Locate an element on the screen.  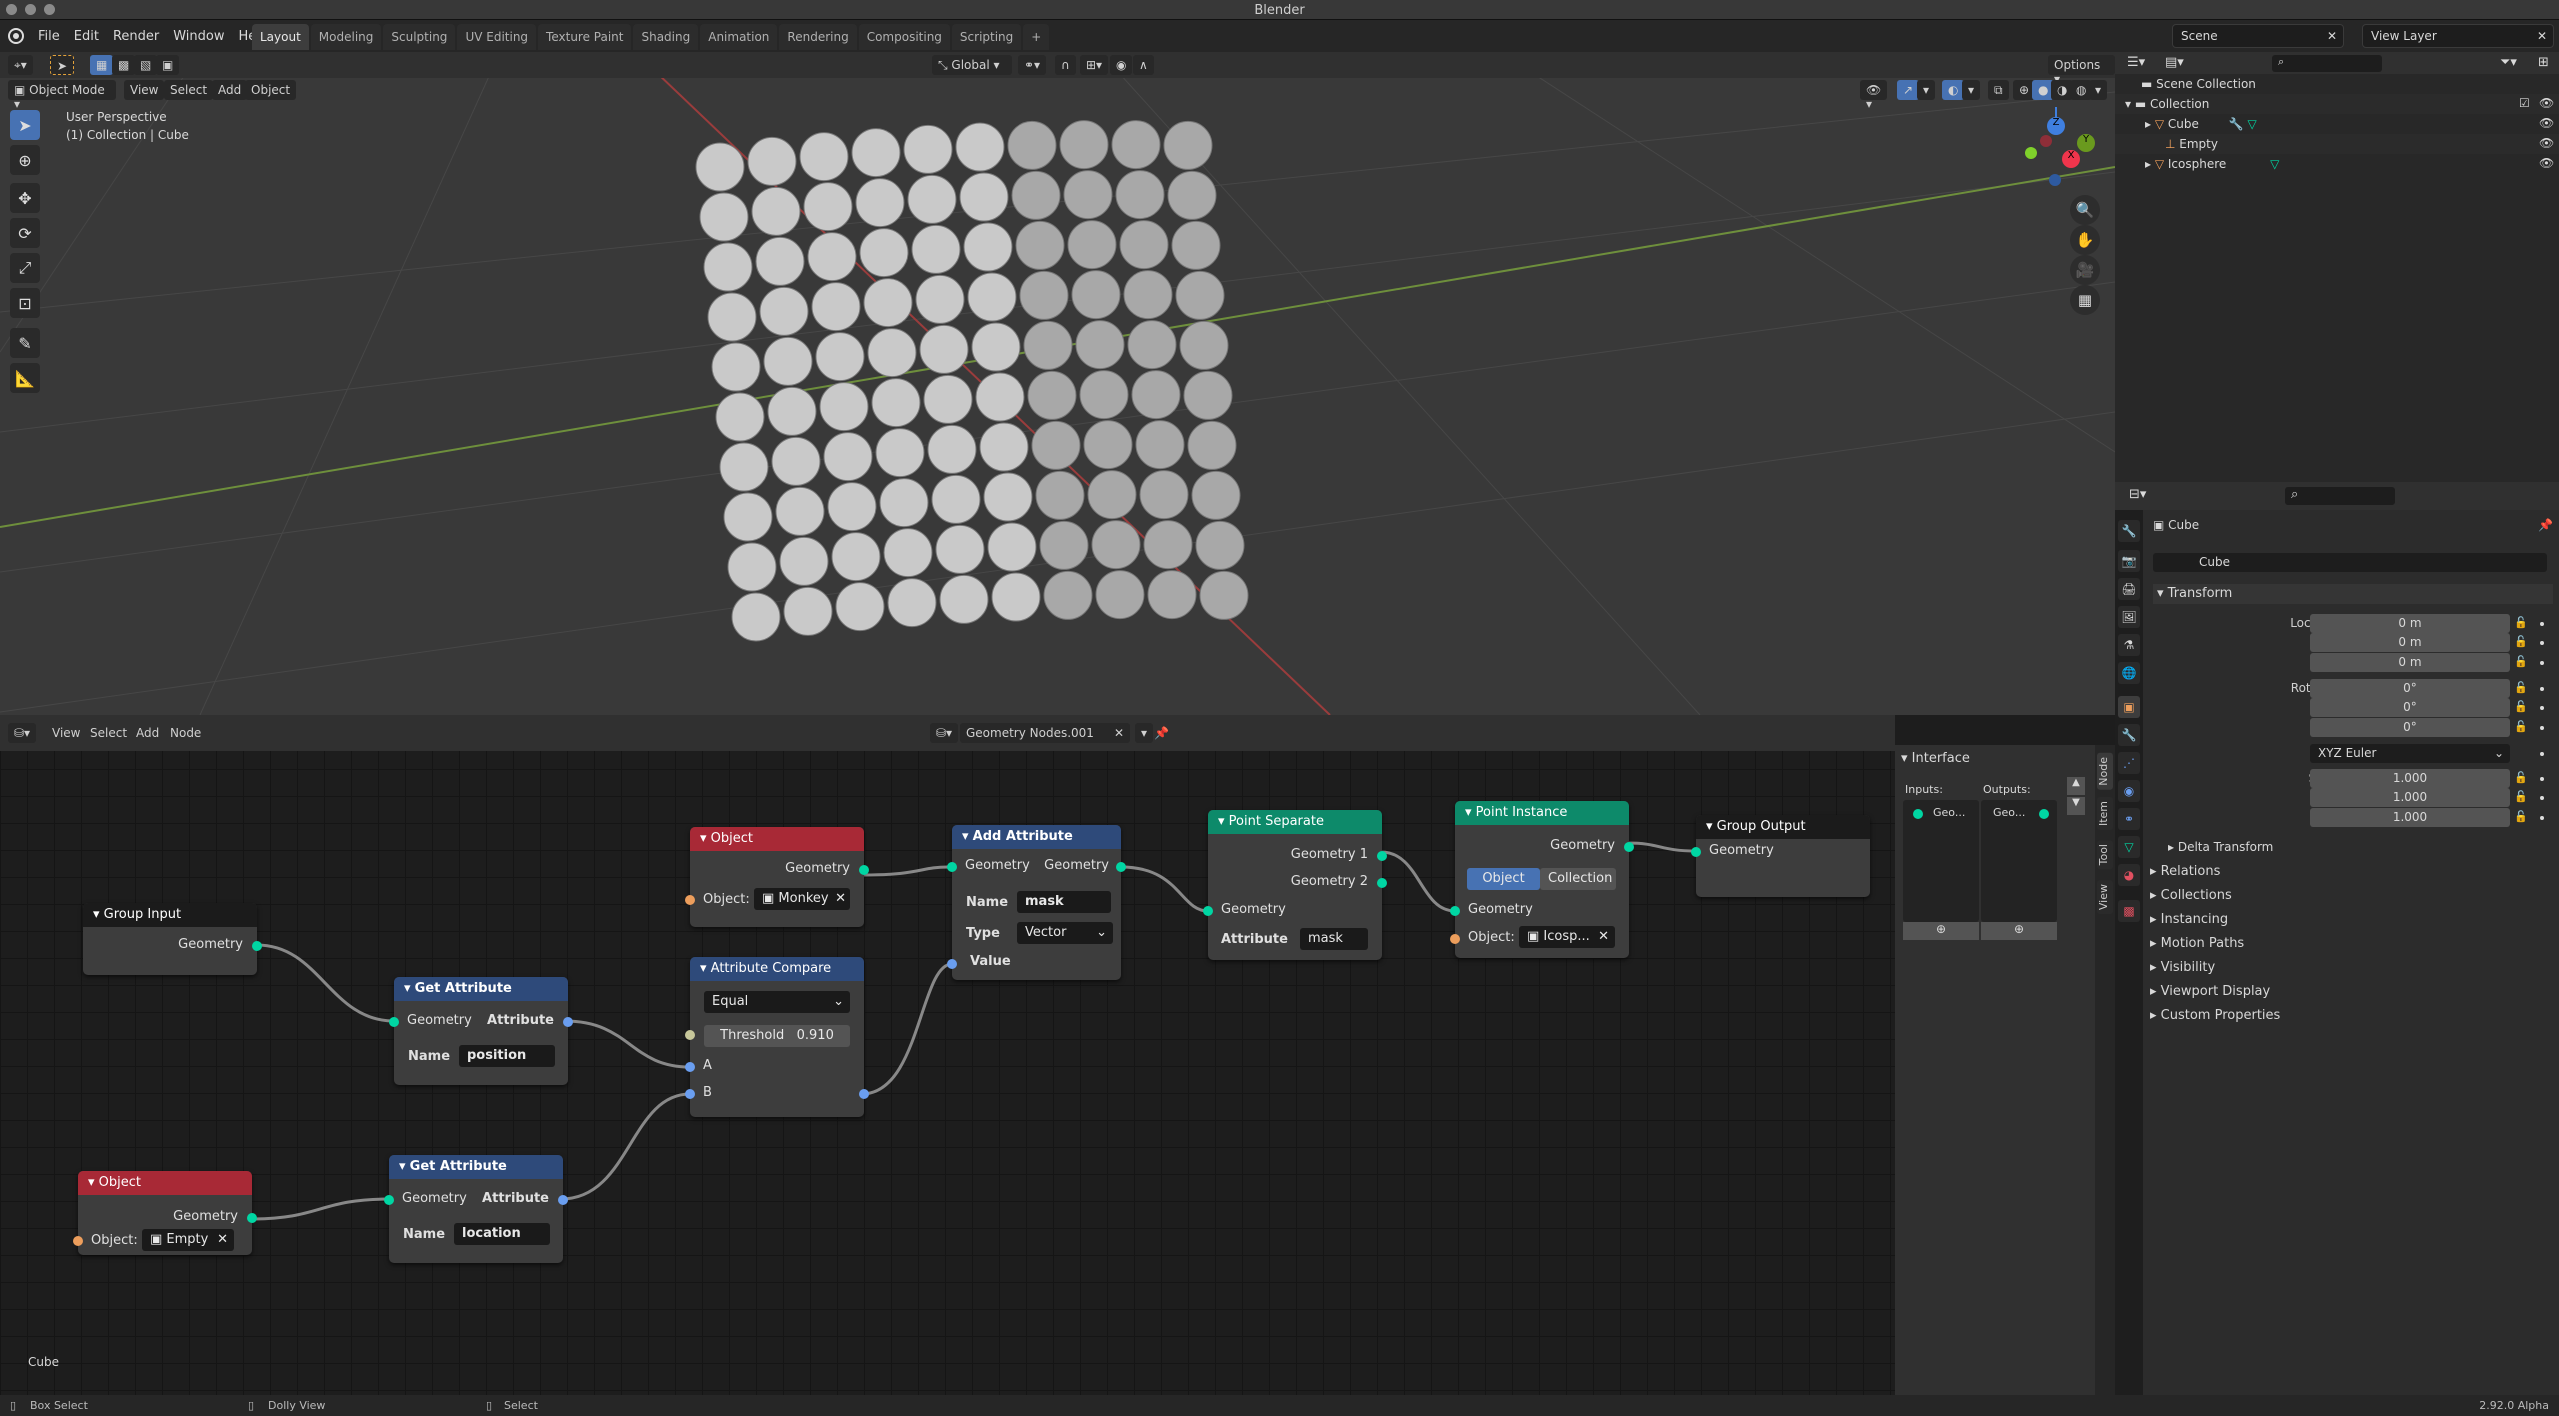
select-mode-new-button: ▦ is located at coordinates (102, 65).